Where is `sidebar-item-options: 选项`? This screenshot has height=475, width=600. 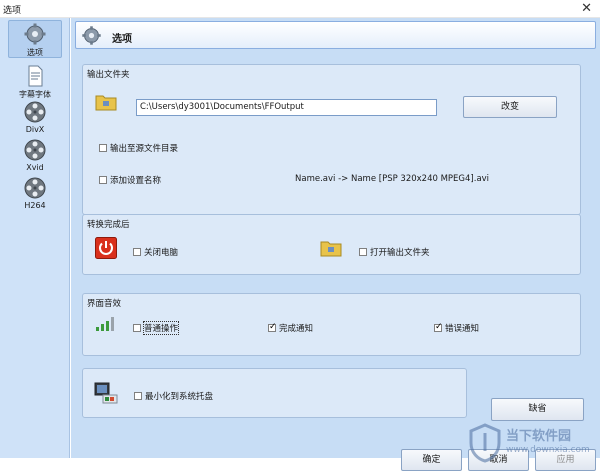 sidebar-item-options: 选项 is located at coordinates (35, 39).